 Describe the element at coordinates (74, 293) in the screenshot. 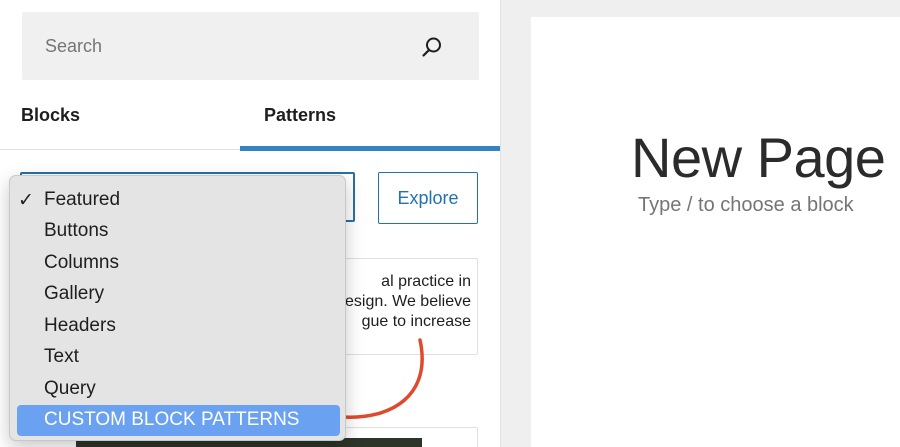

I see `menu-item-label: Gallery` at that location.